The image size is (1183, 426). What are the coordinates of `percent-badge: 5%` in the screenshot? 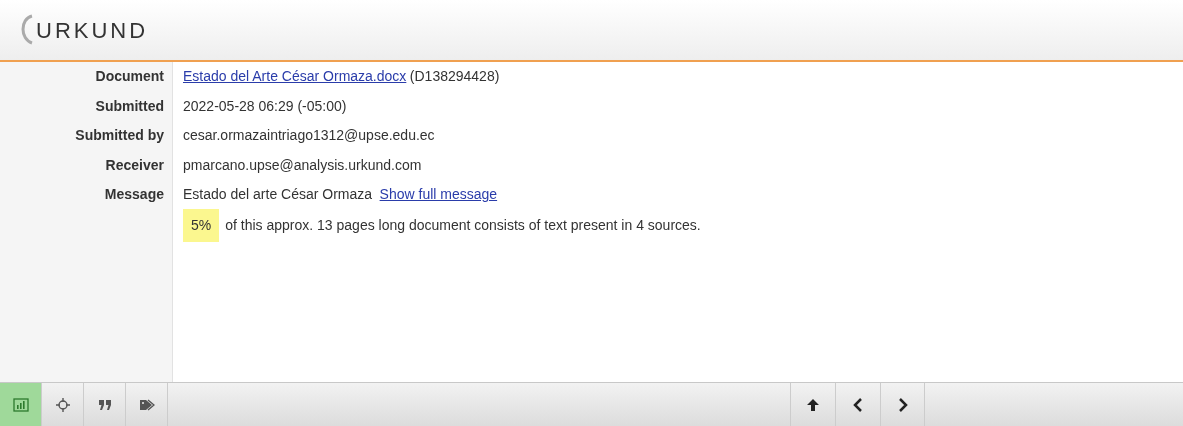 It's located at (201, 225).